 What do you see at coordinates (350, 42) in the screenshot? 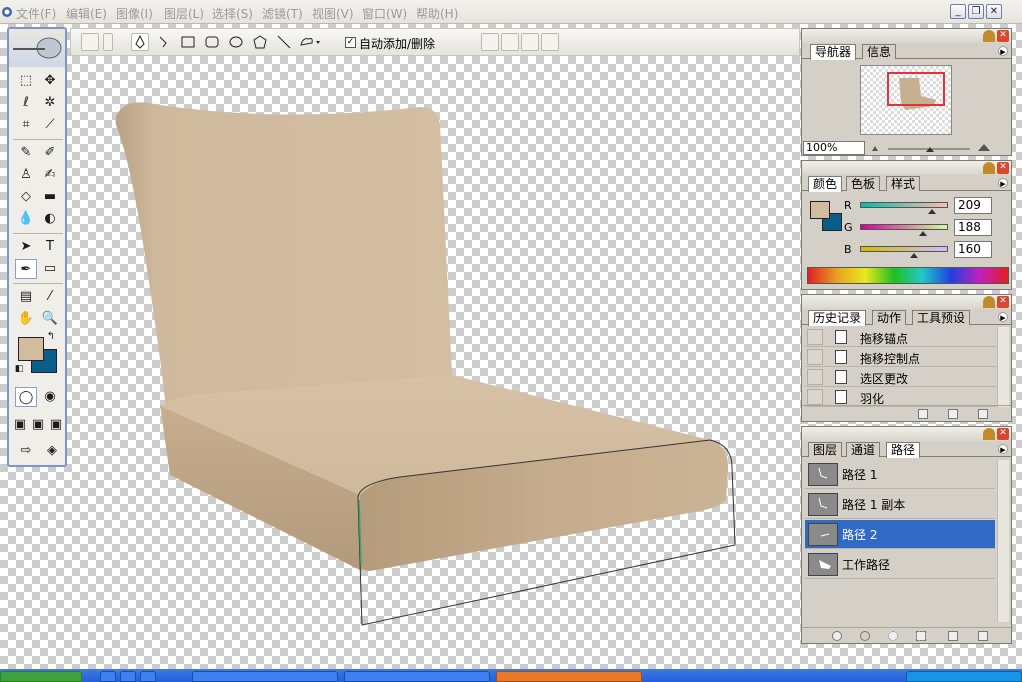
I see `auto-add-delete-checkbox: ✓` at bounding box center [350, 42].